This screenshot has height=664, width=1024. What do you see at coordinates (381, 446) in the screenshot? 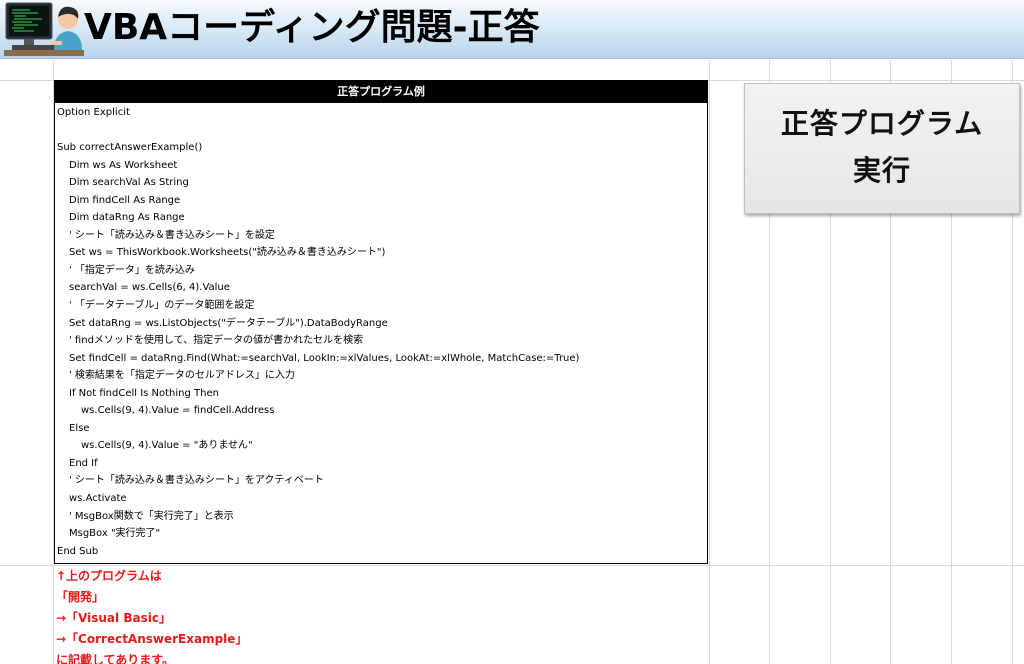
I see `code-line: ws.Cells(9, 4).Value = "ありません"` at bounding box center [381, 446].